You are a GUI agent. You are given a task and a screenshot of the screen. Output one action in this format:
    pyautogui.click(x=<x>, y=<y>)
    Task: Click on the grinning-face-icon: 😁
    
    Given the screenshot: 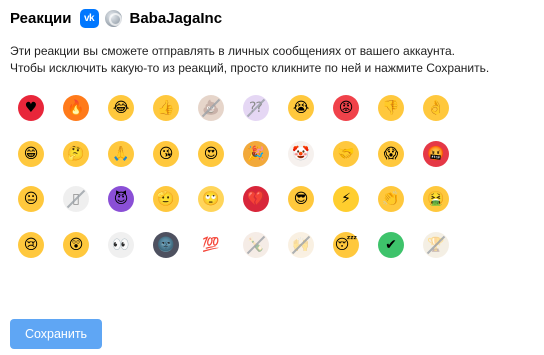 What is the action you would take?
    pyautogui.click(x=31, y=153)
    